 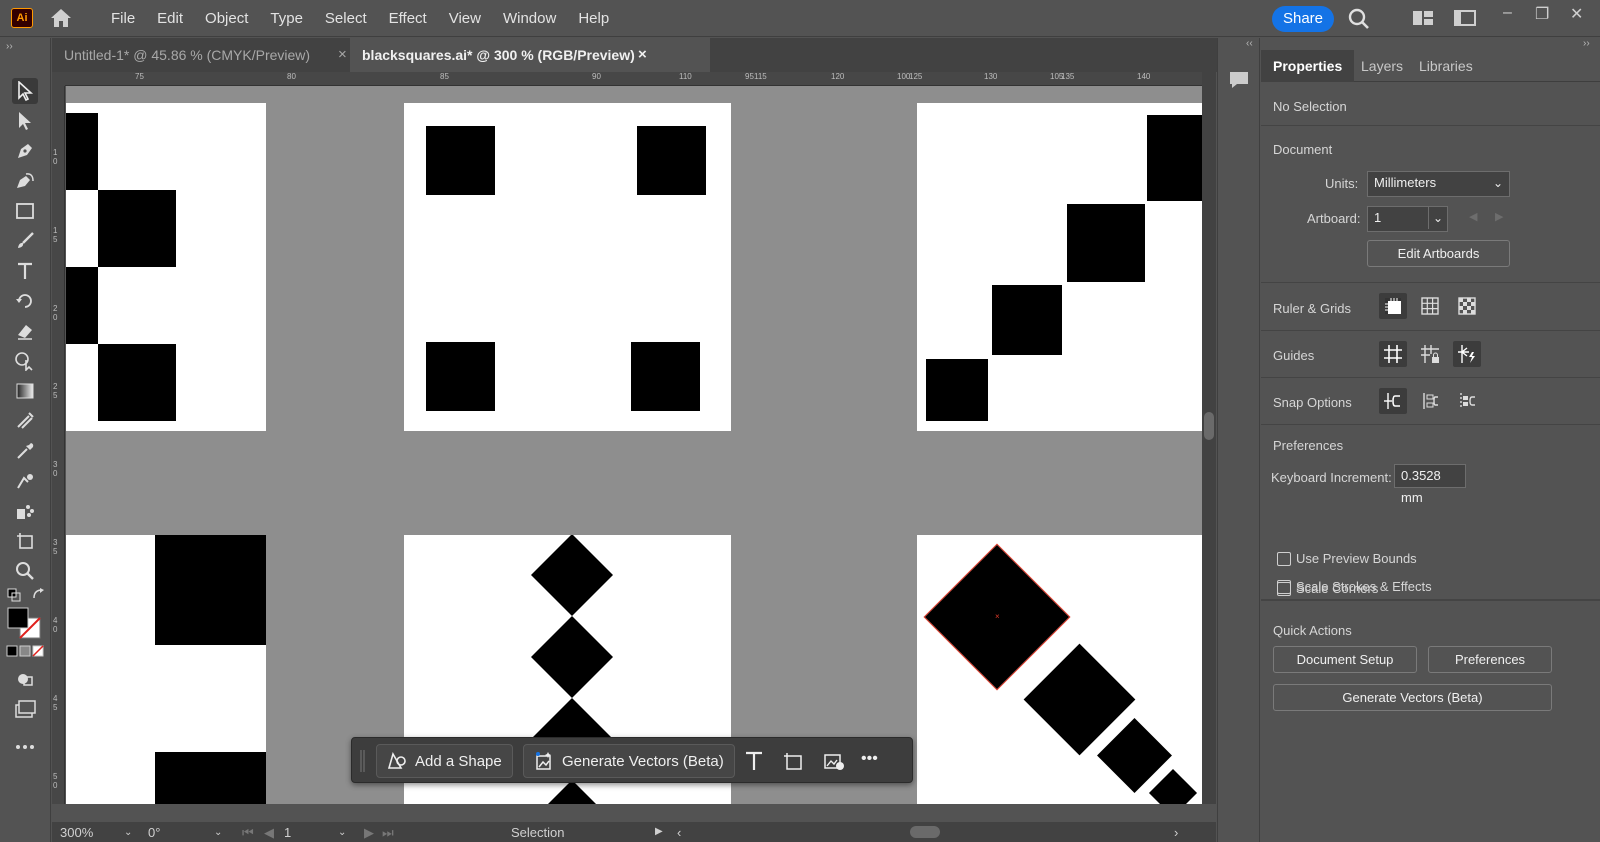 What do you see at coordinates (170, 18) in the screenshot?
I see `menu-edit: Edit` at bounding box center [170, 18].